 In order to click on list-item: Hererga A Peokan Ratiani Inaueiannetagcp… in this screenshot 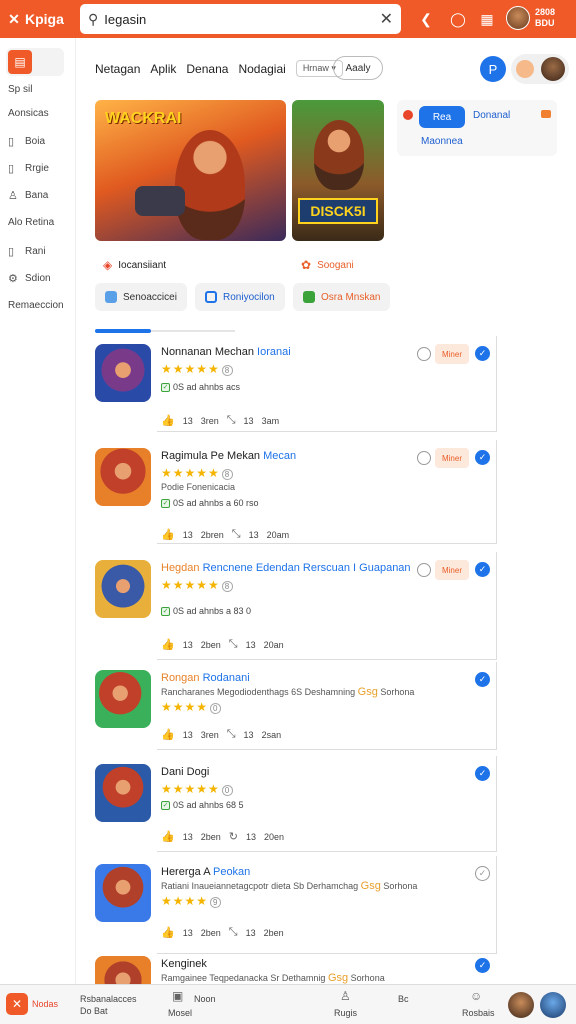, I will do `click(287, 905)`.